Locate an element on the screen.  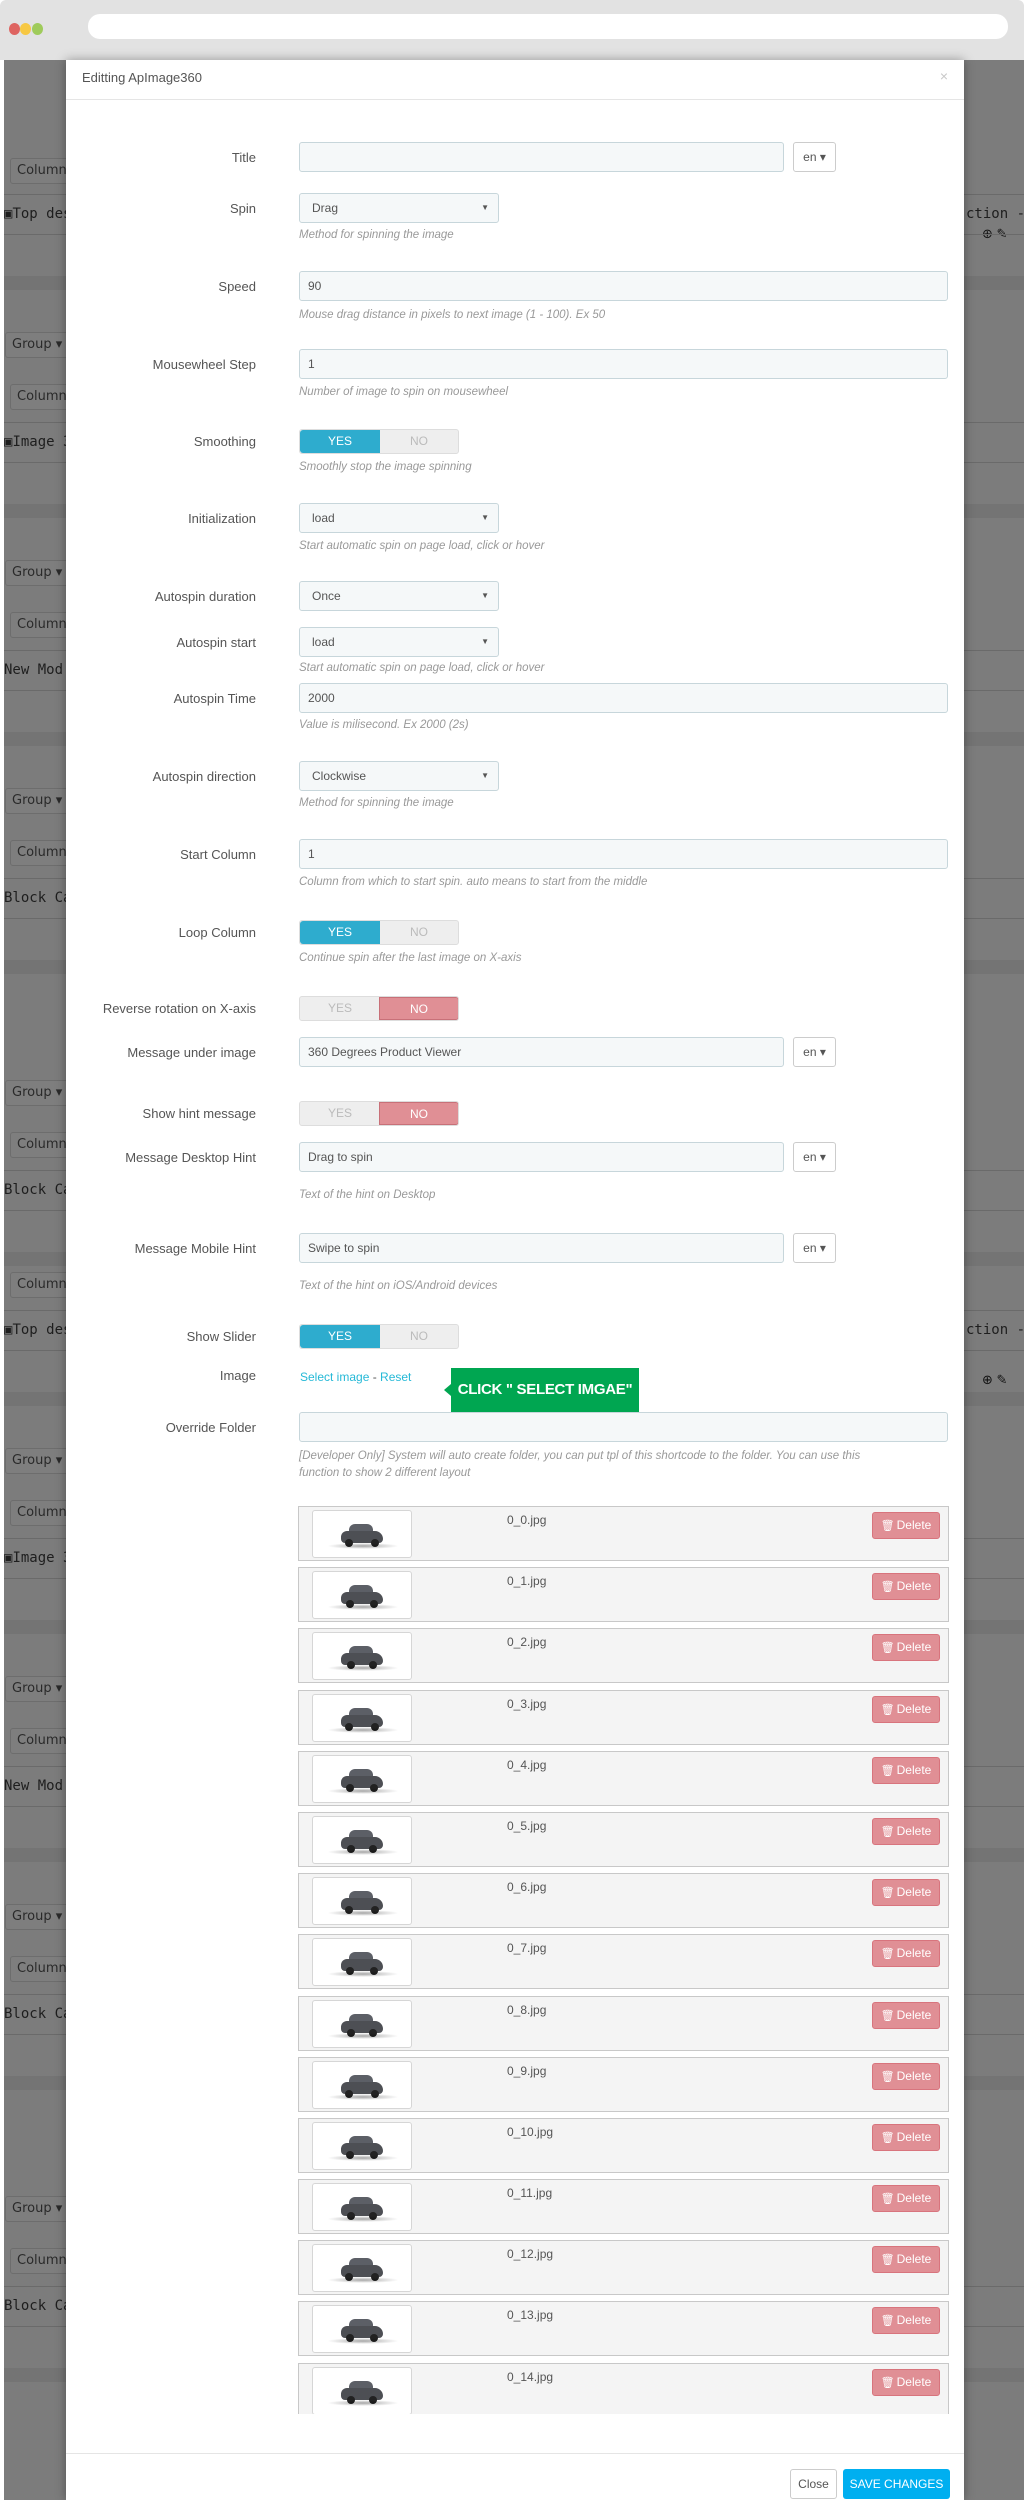
initialization-select: load ▼ is located at coordinates (399, 518).